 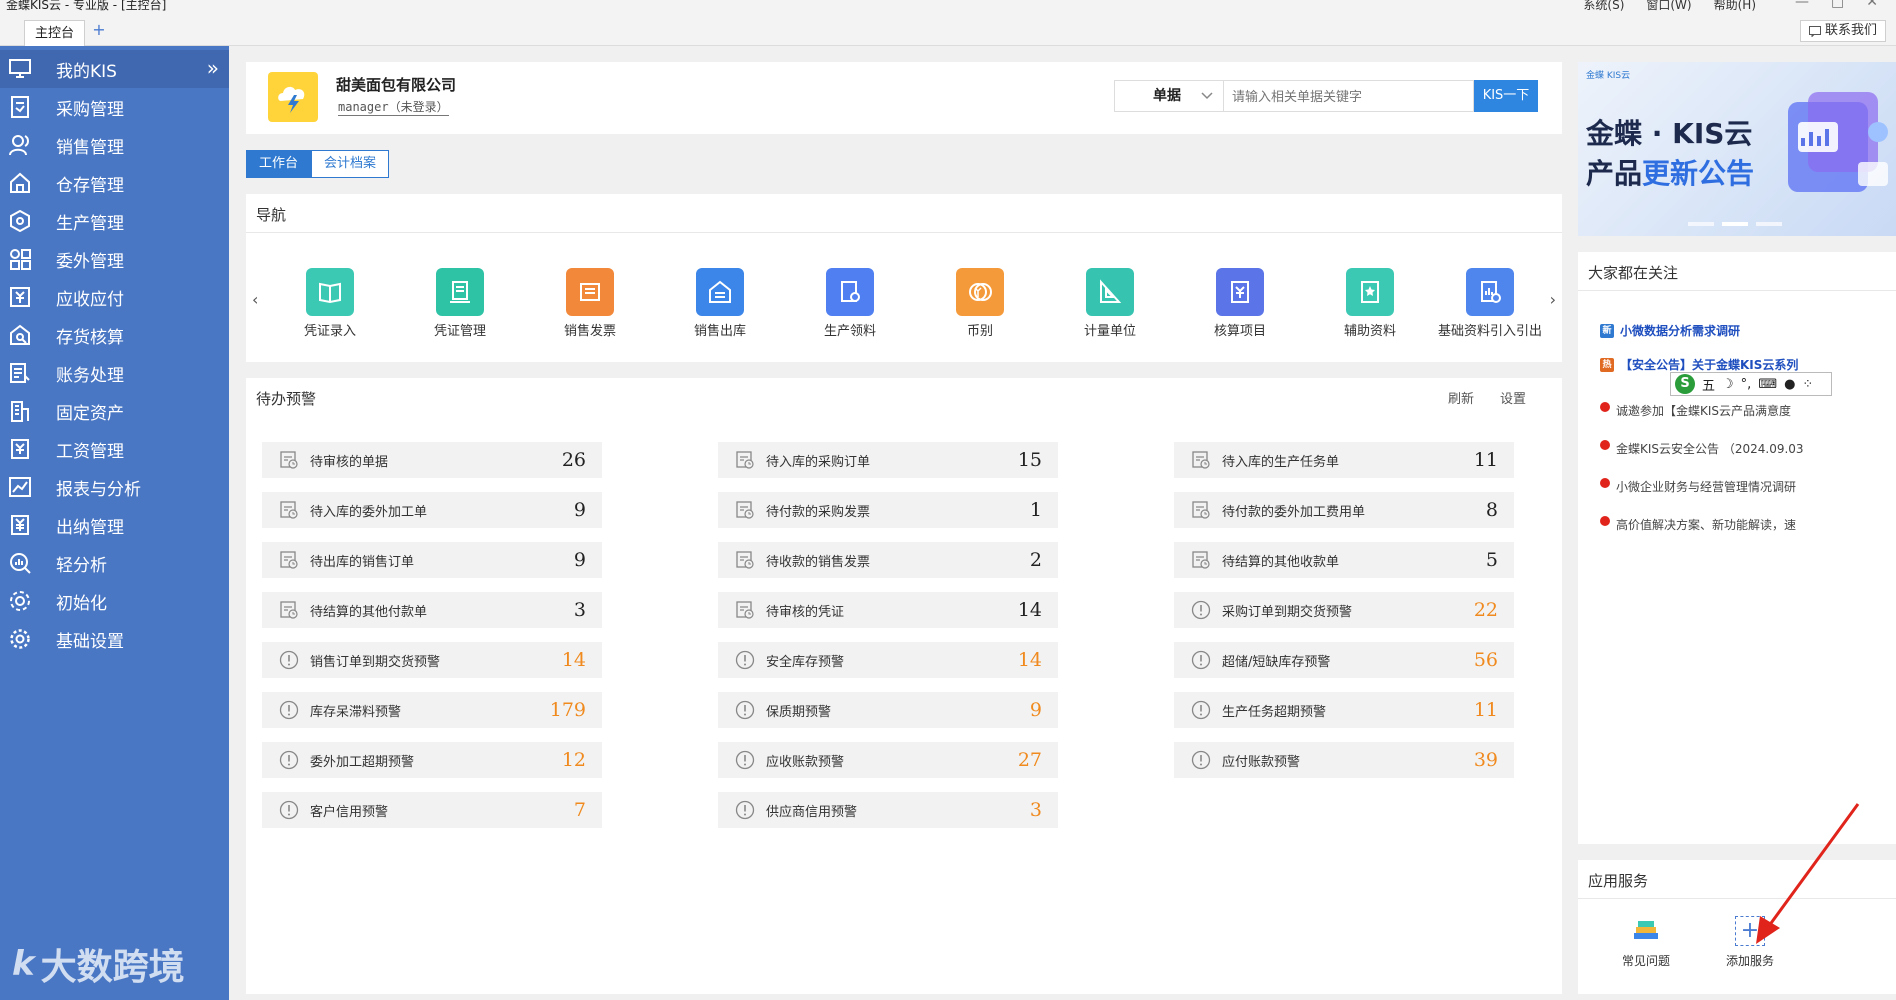 What do you see at coordinates (350, 164) in the screenshot?
I see `tab-accounting-archive: 会计档案` at bounding box center [350, 164].